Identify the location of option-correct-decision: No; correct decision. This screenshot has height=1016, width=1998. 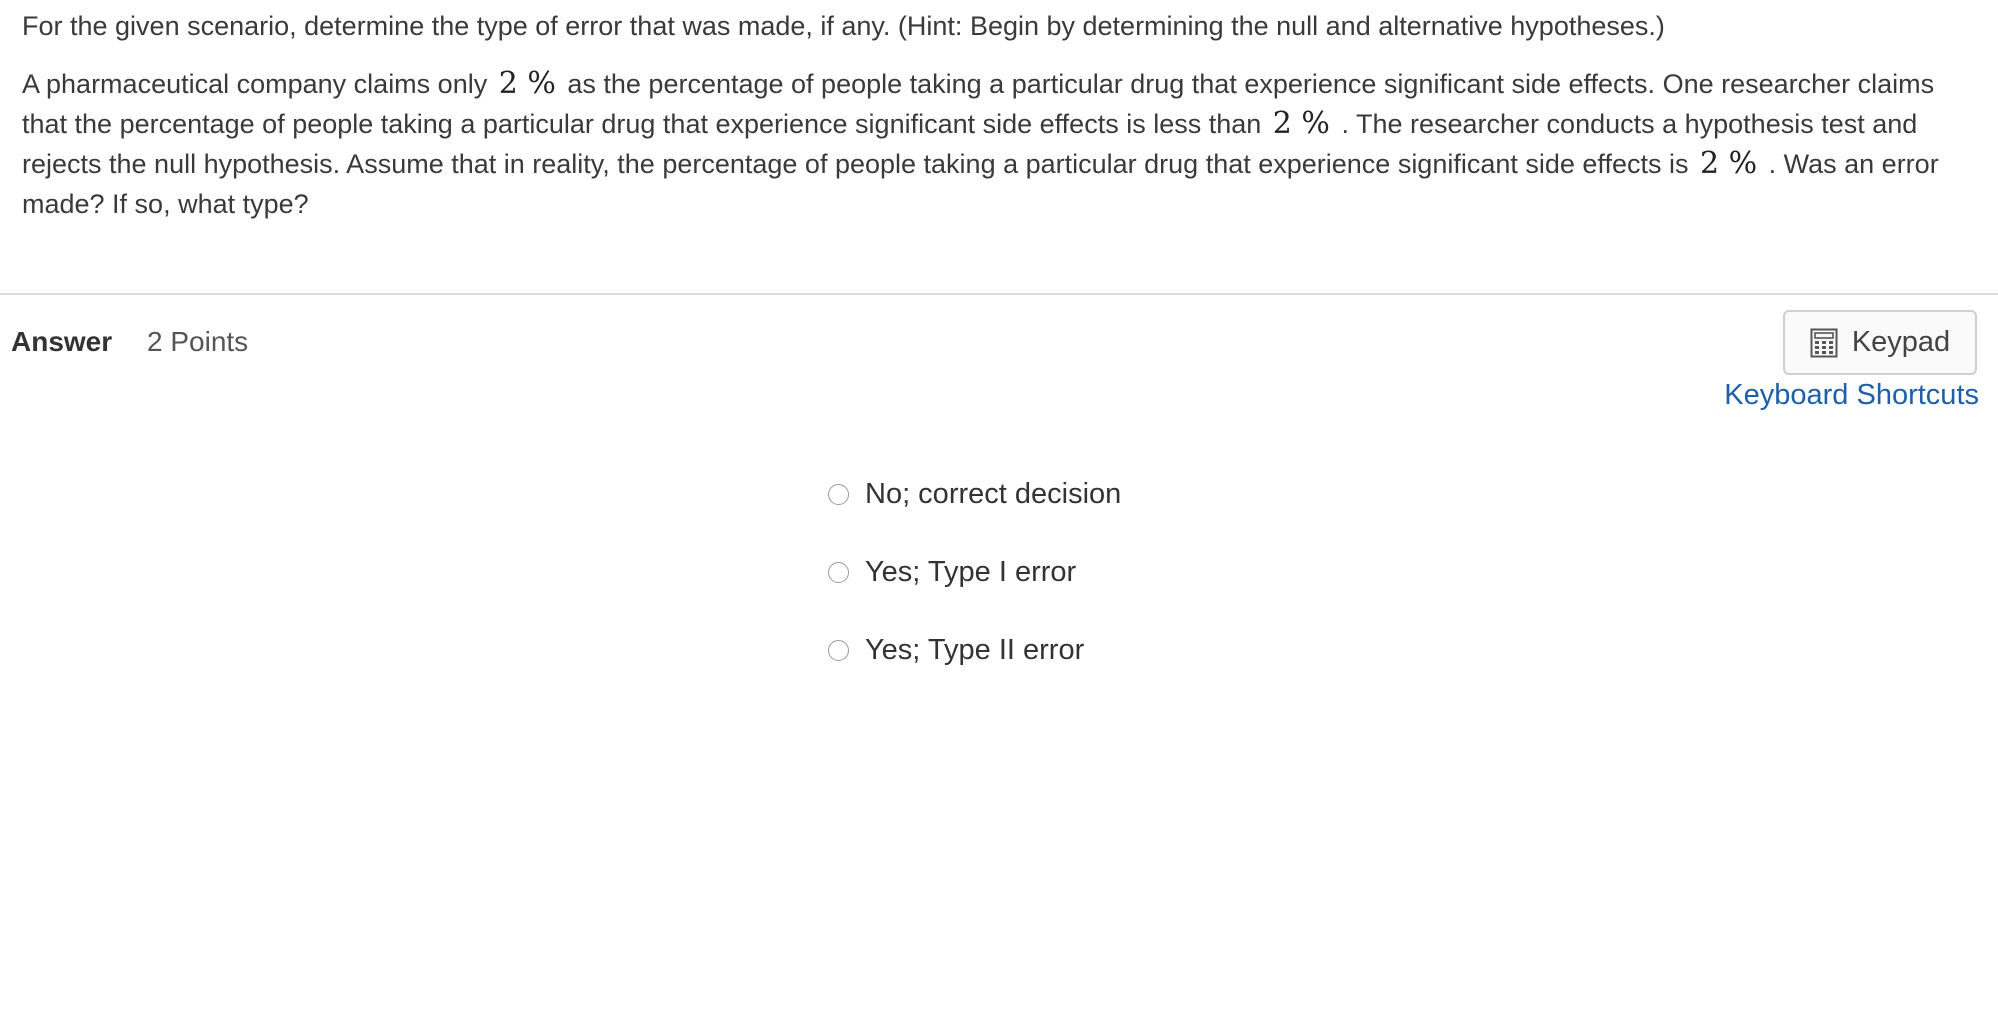
(974, 494).